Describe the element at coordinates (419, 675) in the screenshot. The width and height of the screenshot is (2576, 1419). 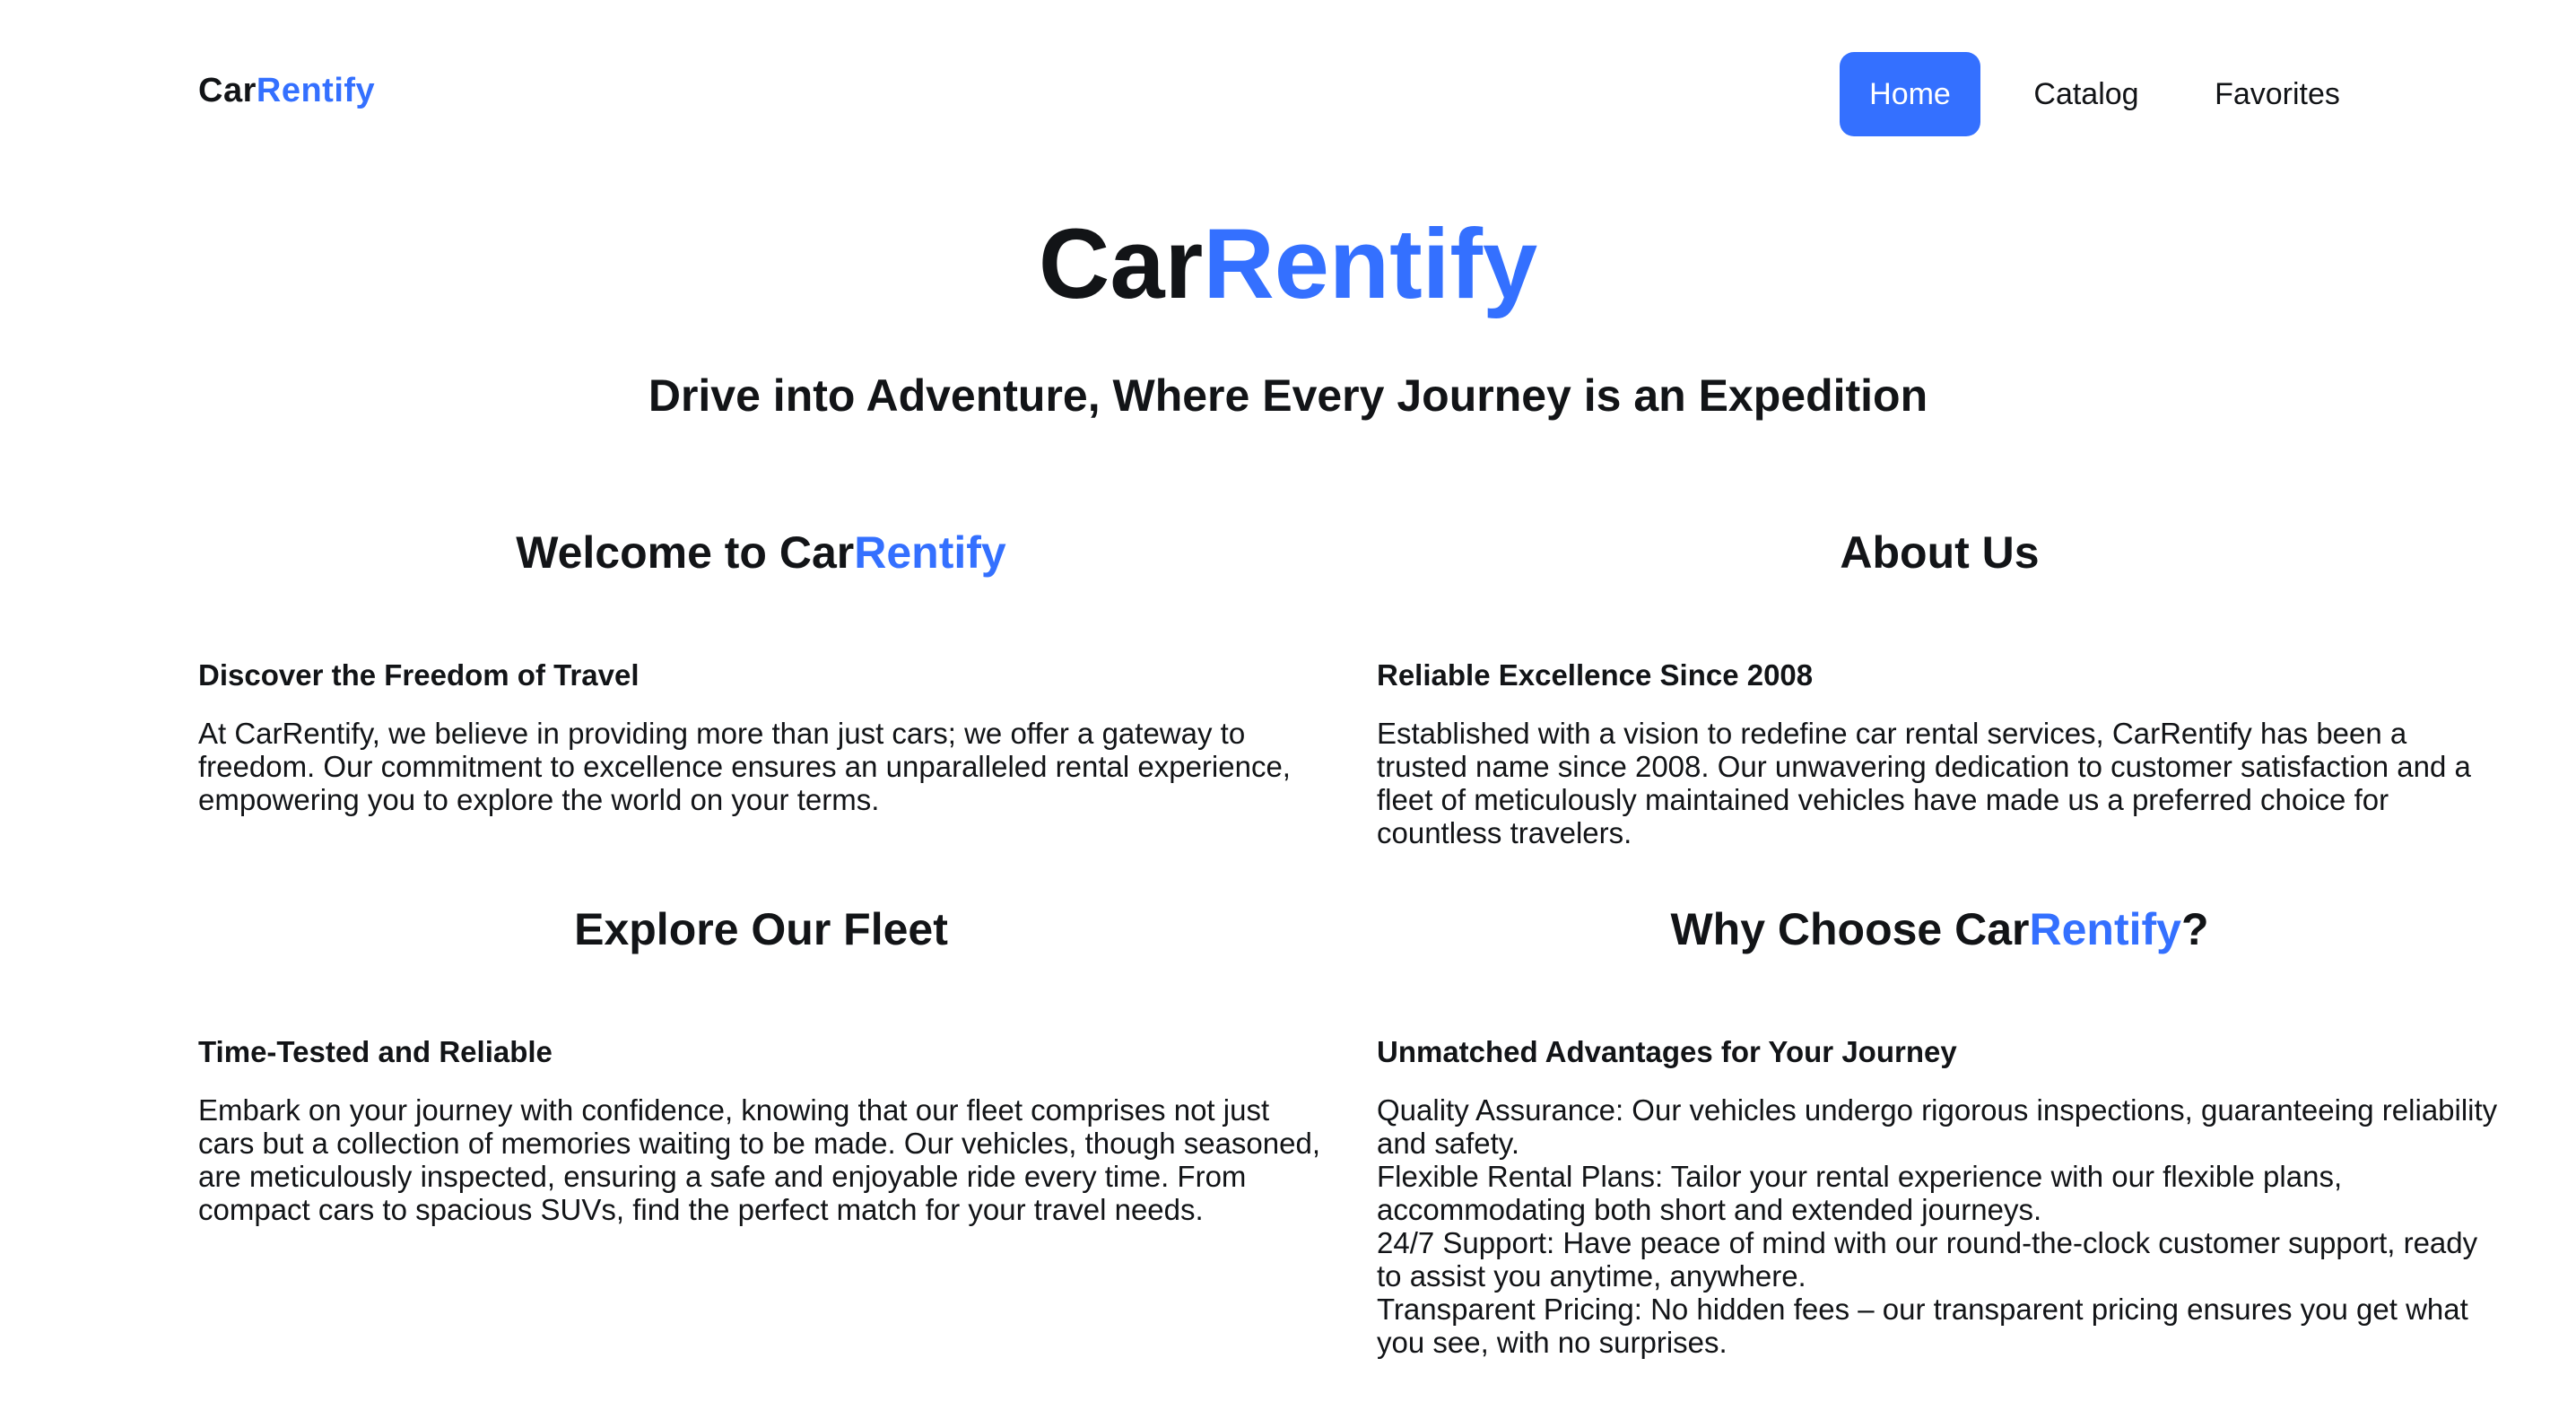
I see `welcome-subtitle: Discover the Freedom of Travel` at that location.